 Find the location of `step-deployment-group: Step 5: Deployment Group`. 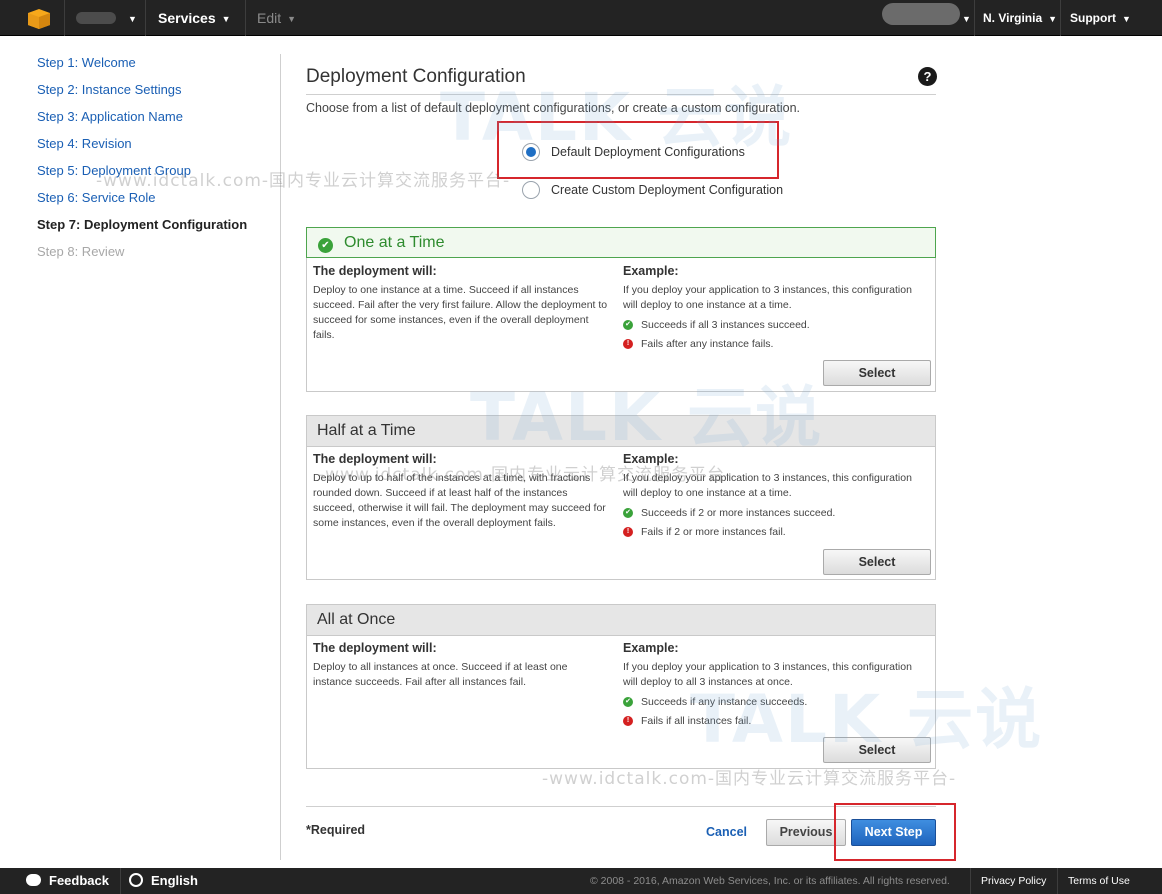

step-deployment-group: Step 5: Deployment Group is located at coordinates (157, 173).